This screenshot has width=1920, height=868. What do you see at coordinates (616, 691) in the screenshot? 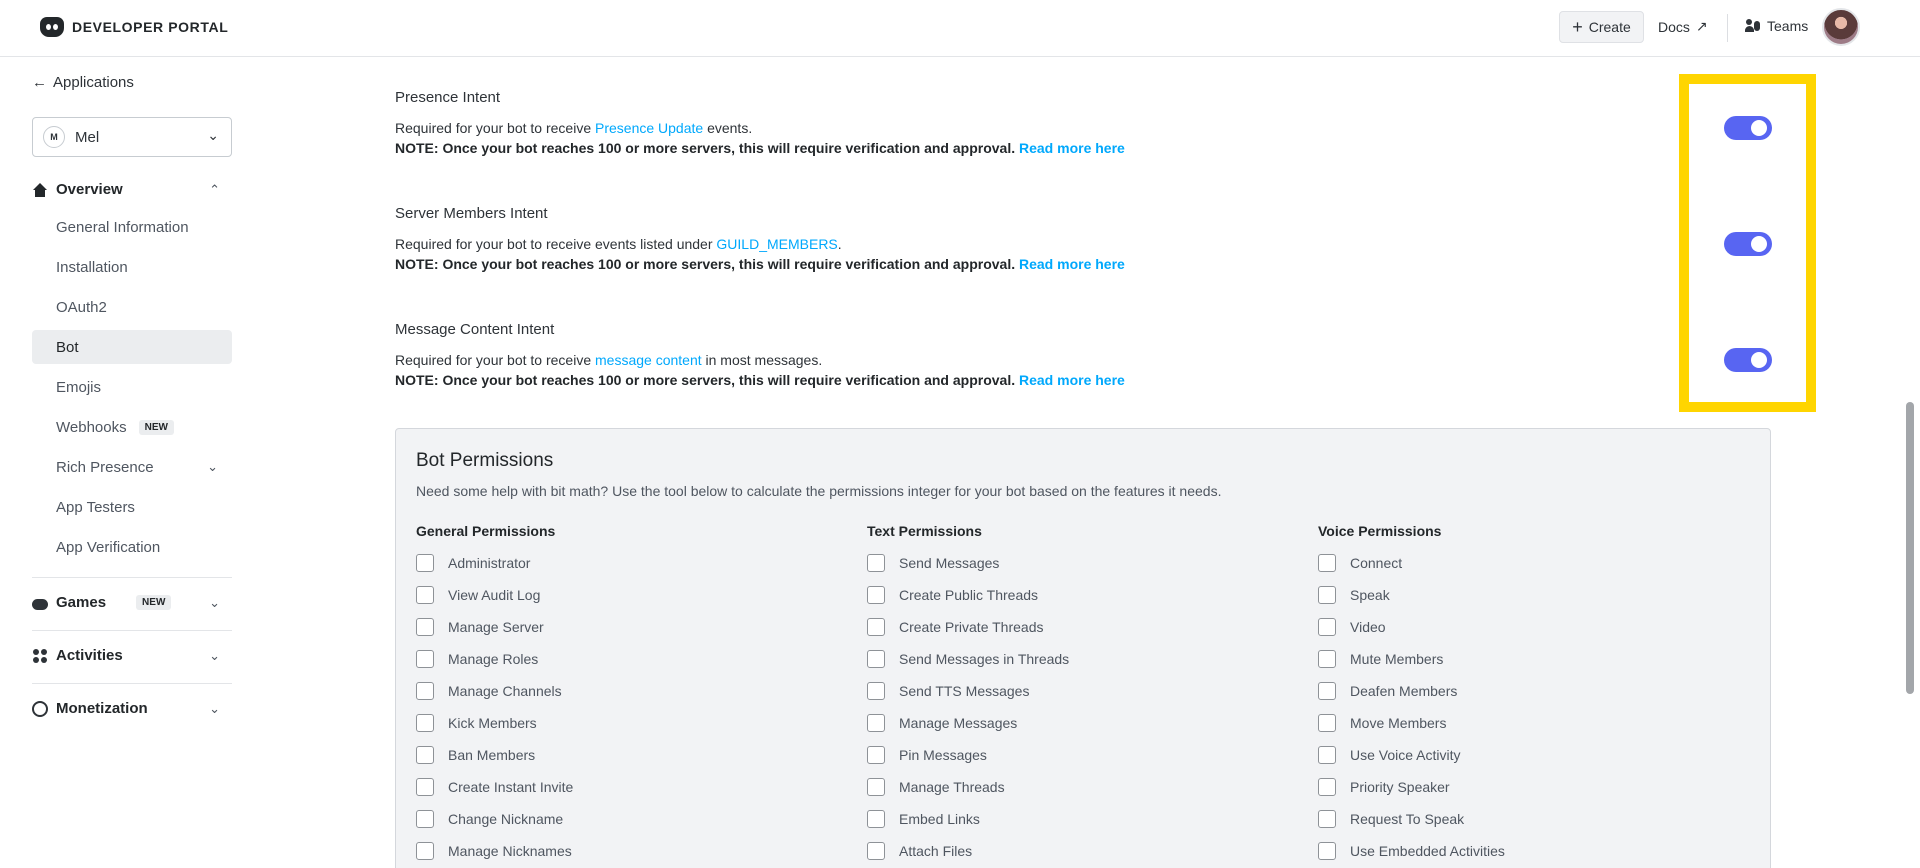
I see `permission-checkbox-row: Manage Channels` at bounding box center [616, 691].